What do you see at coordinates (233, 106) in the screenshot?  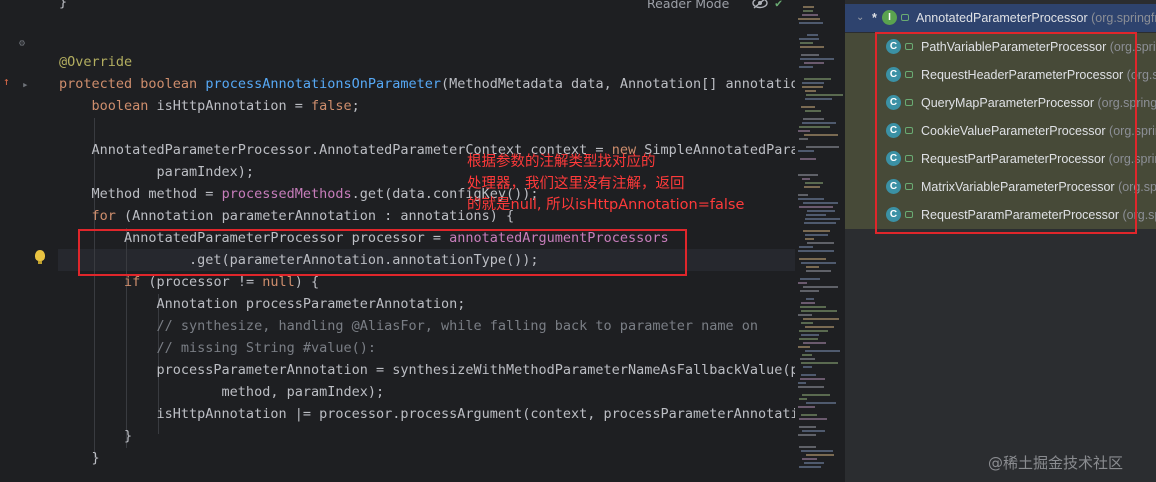 I see `code-token: isHttpAnnotation =` at bounding box center [233, 106].